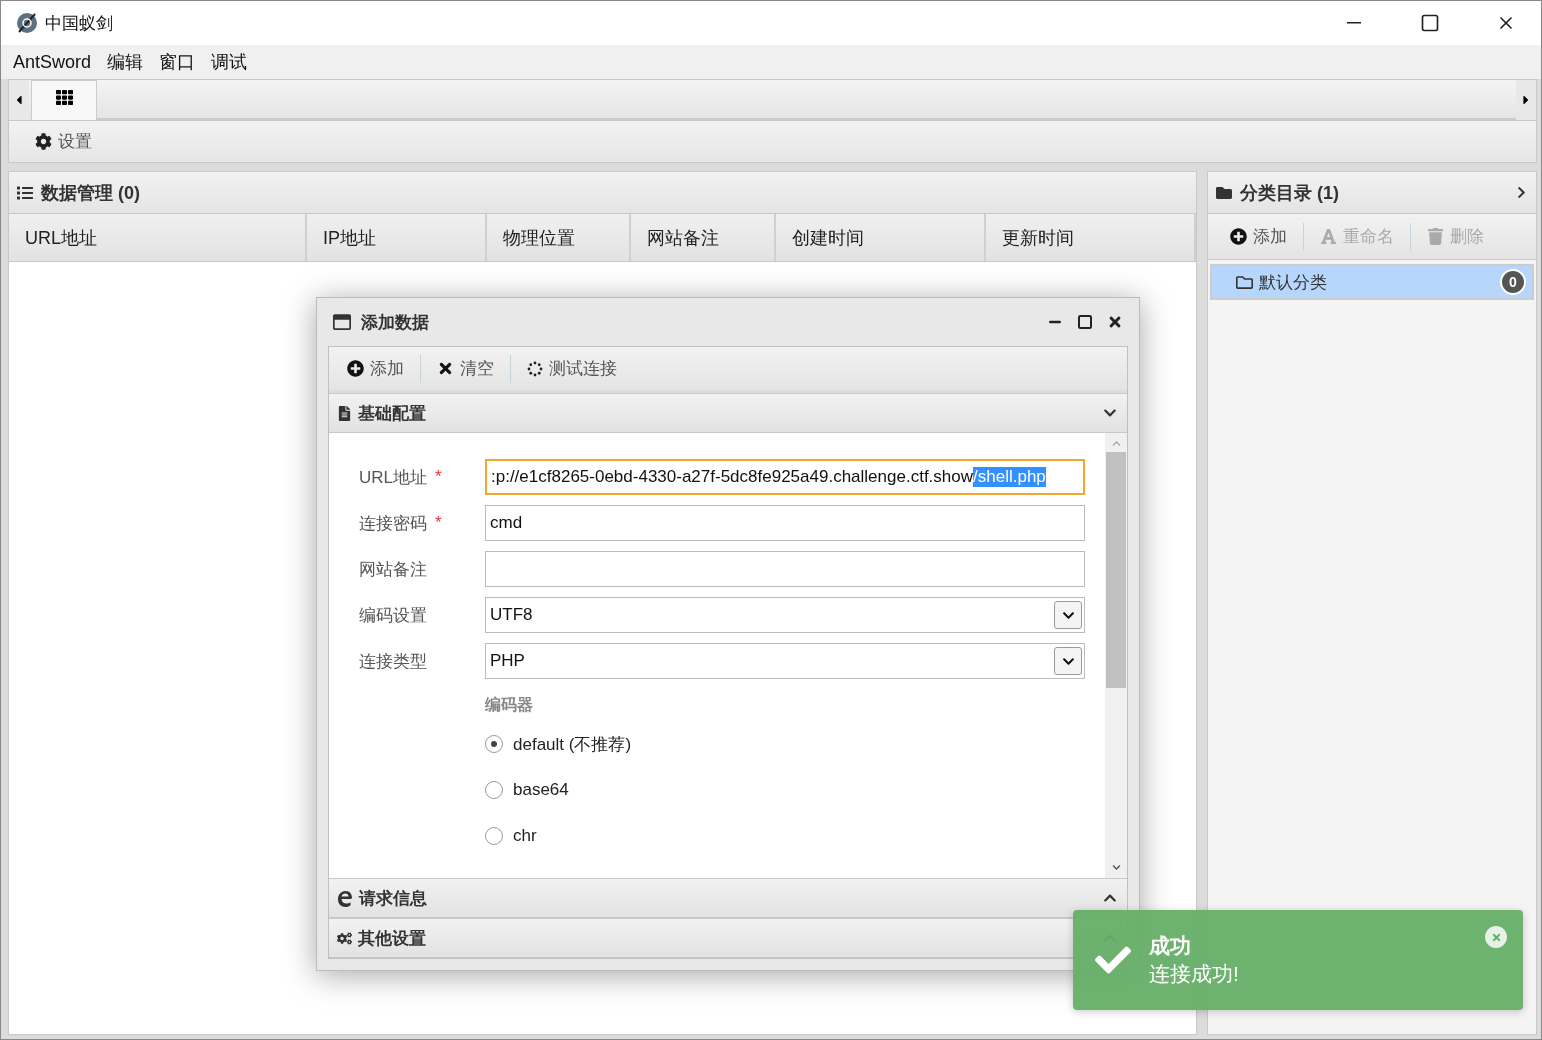  What do you see at coordinates (1526, 100) in the screenshot?
I see `scroll-right-button` at bounding box center [1526, 100].